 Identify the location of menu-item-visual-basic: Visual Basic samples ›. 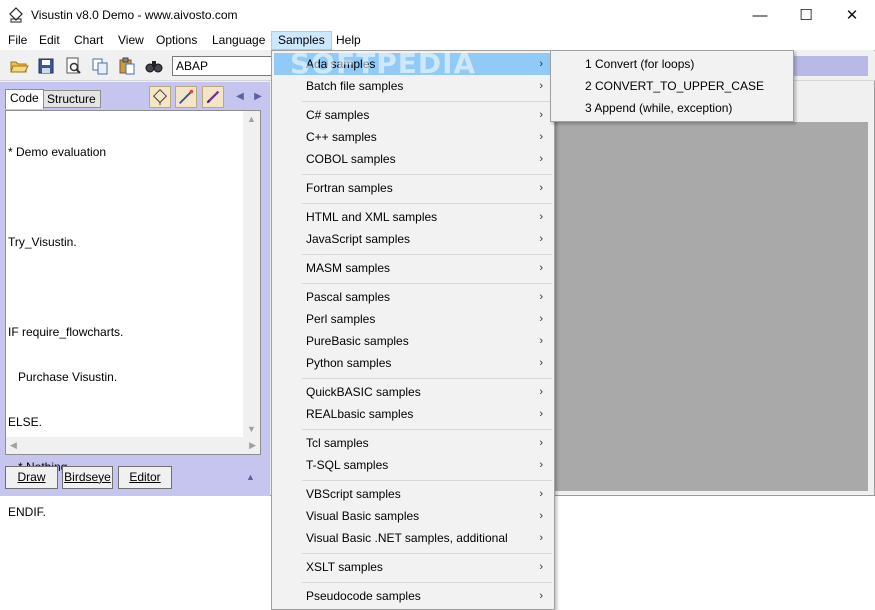
(413, 516).